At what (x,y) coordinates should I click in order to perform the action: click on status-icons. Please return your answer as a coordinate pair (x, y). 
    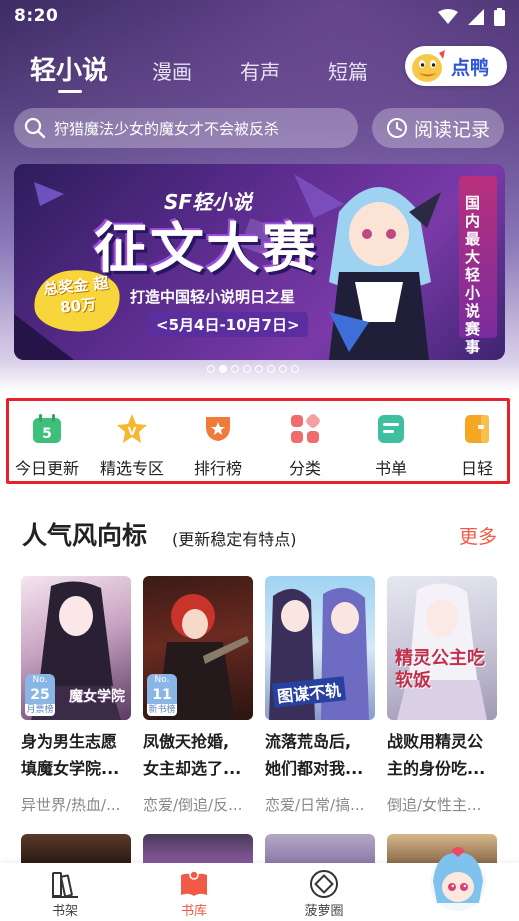
    Looking at the image, I should click on (471, 17).